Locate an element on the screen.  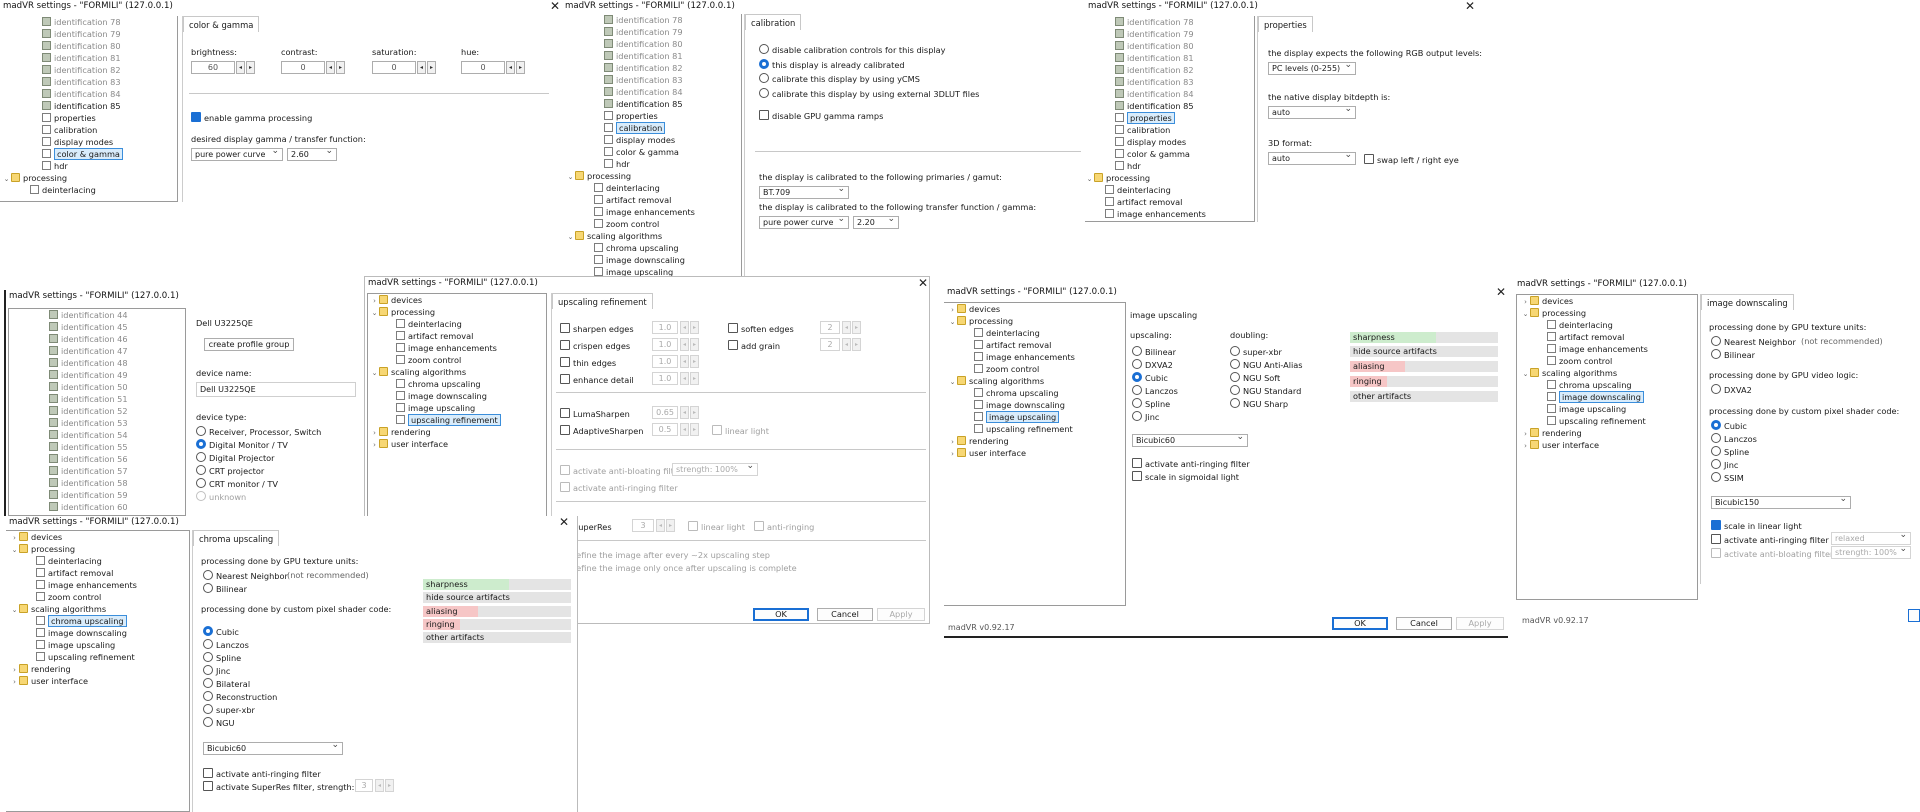
tree-item: identification 52 is located at coordinates (97, 411).